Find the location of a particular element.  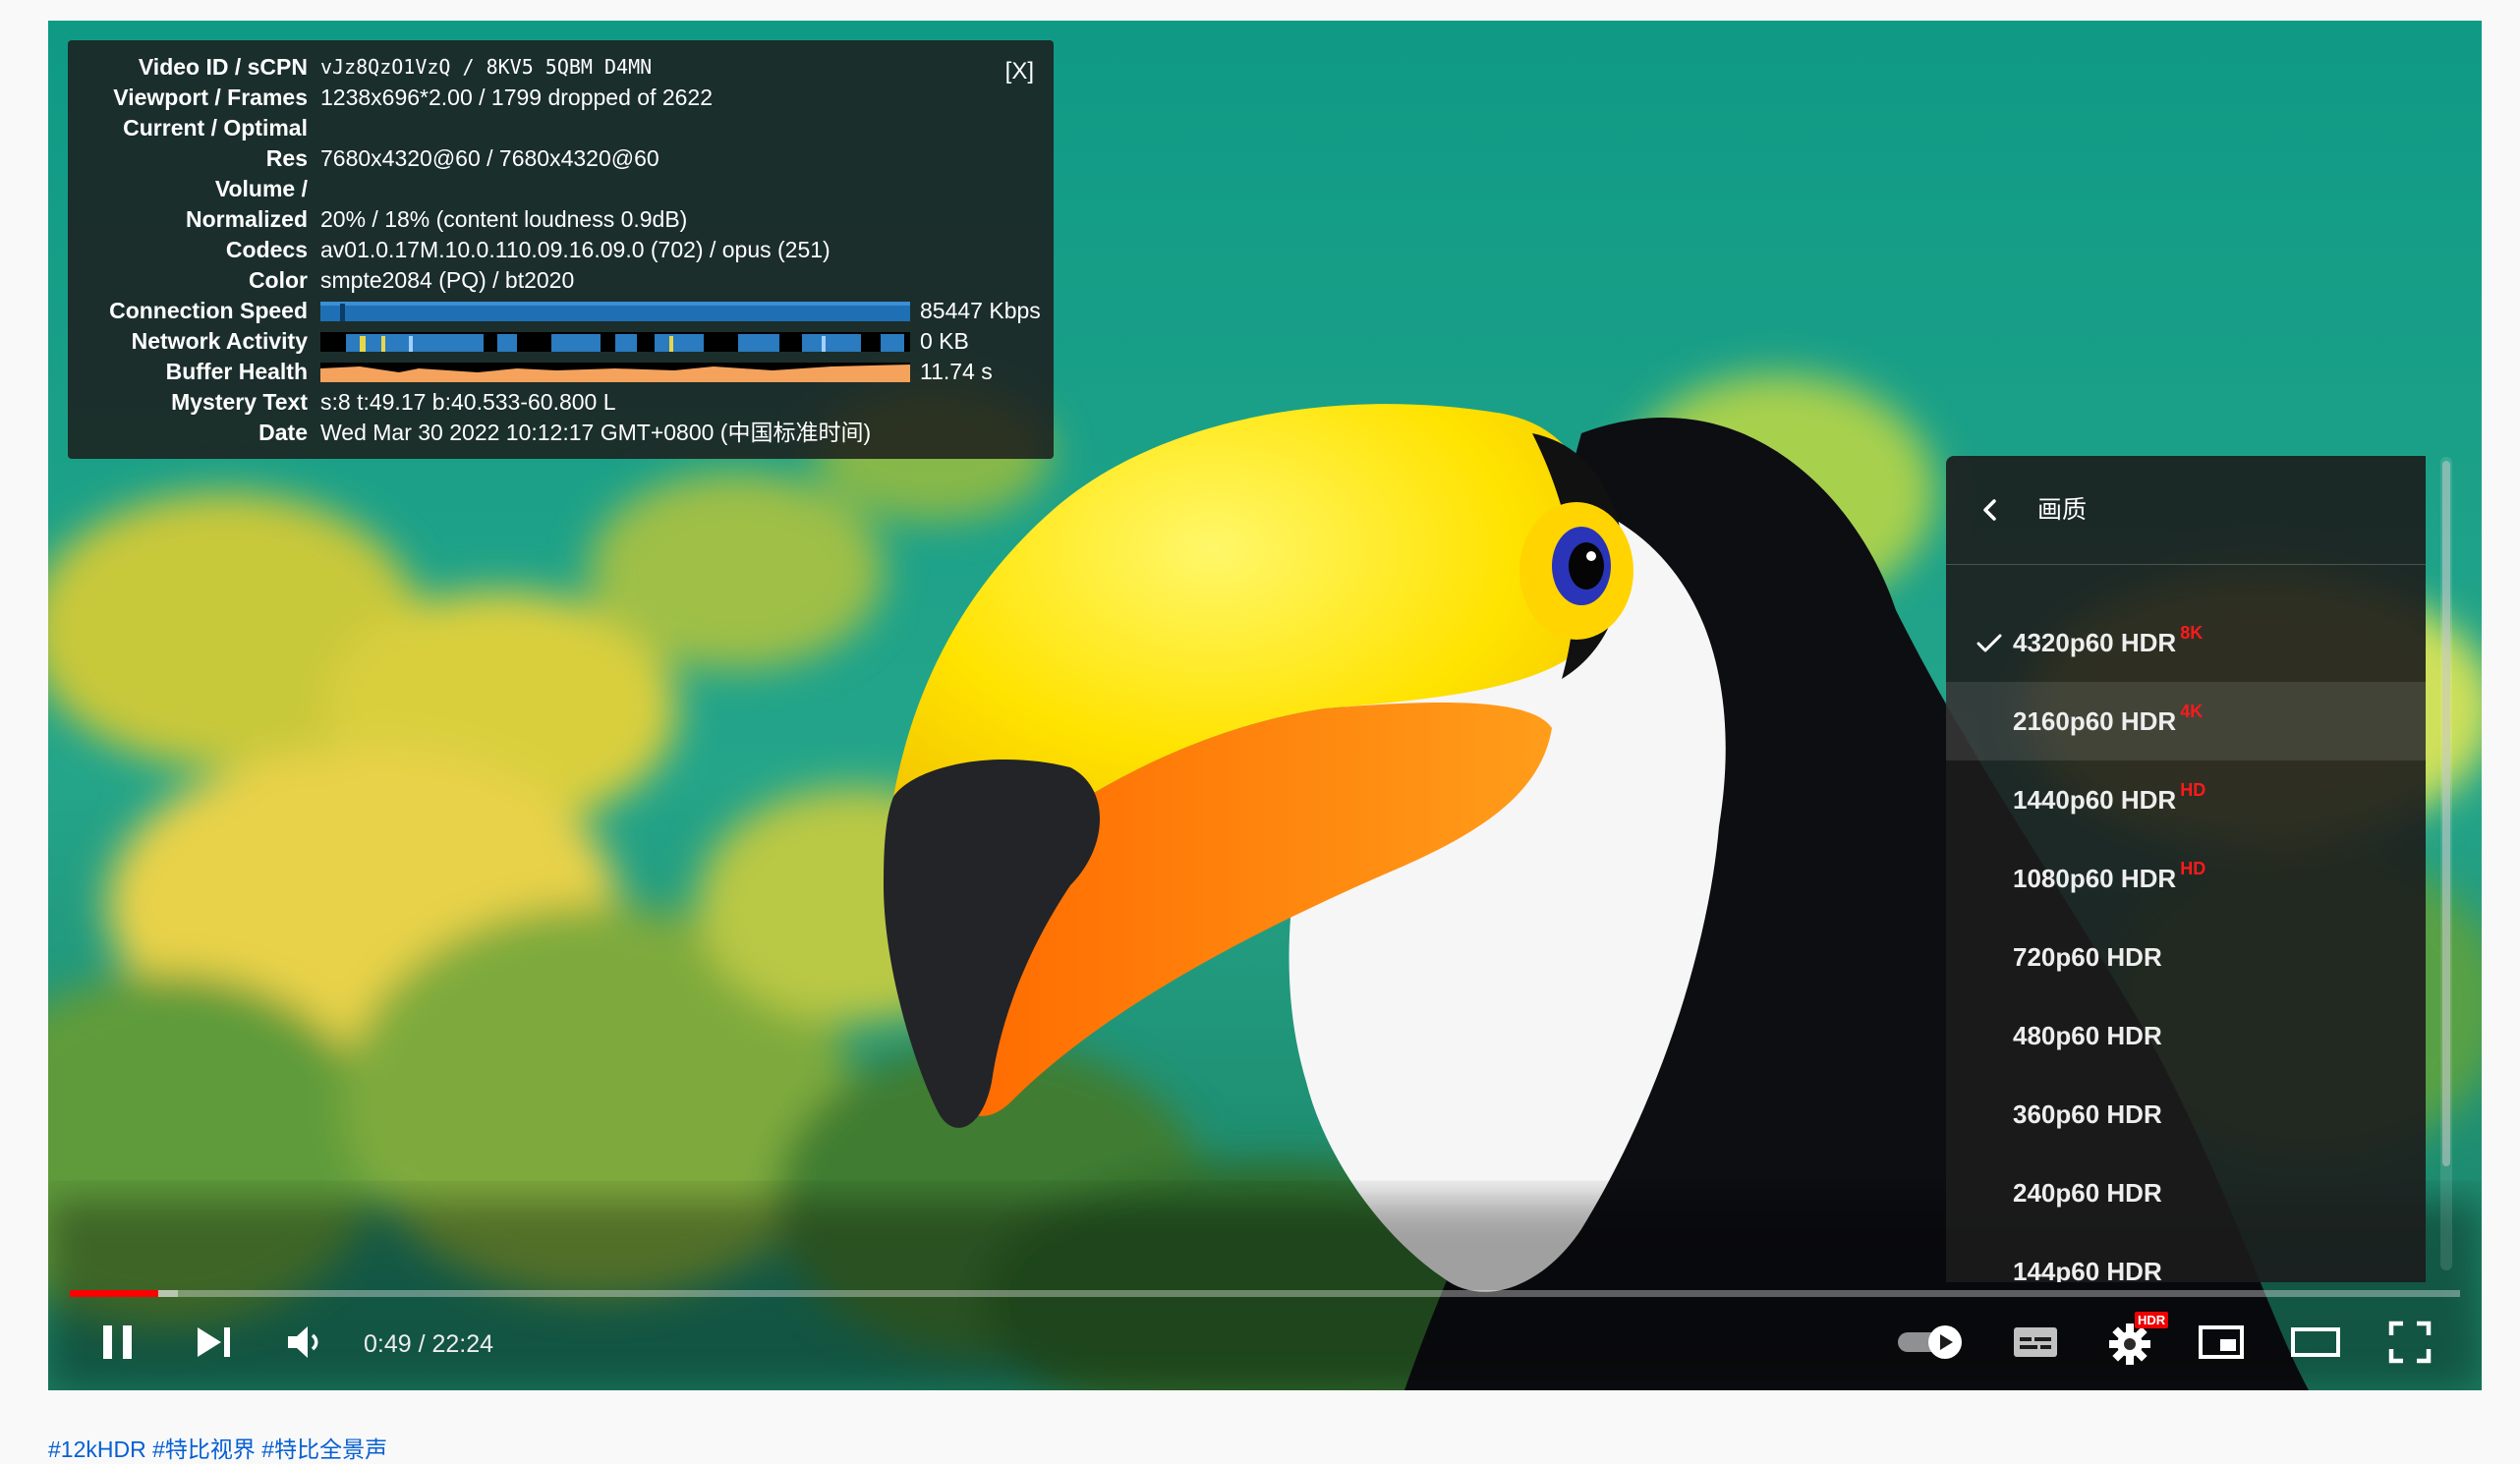

quality-option-label: 360p60 HDR is located at coordinates (2087, 1114).